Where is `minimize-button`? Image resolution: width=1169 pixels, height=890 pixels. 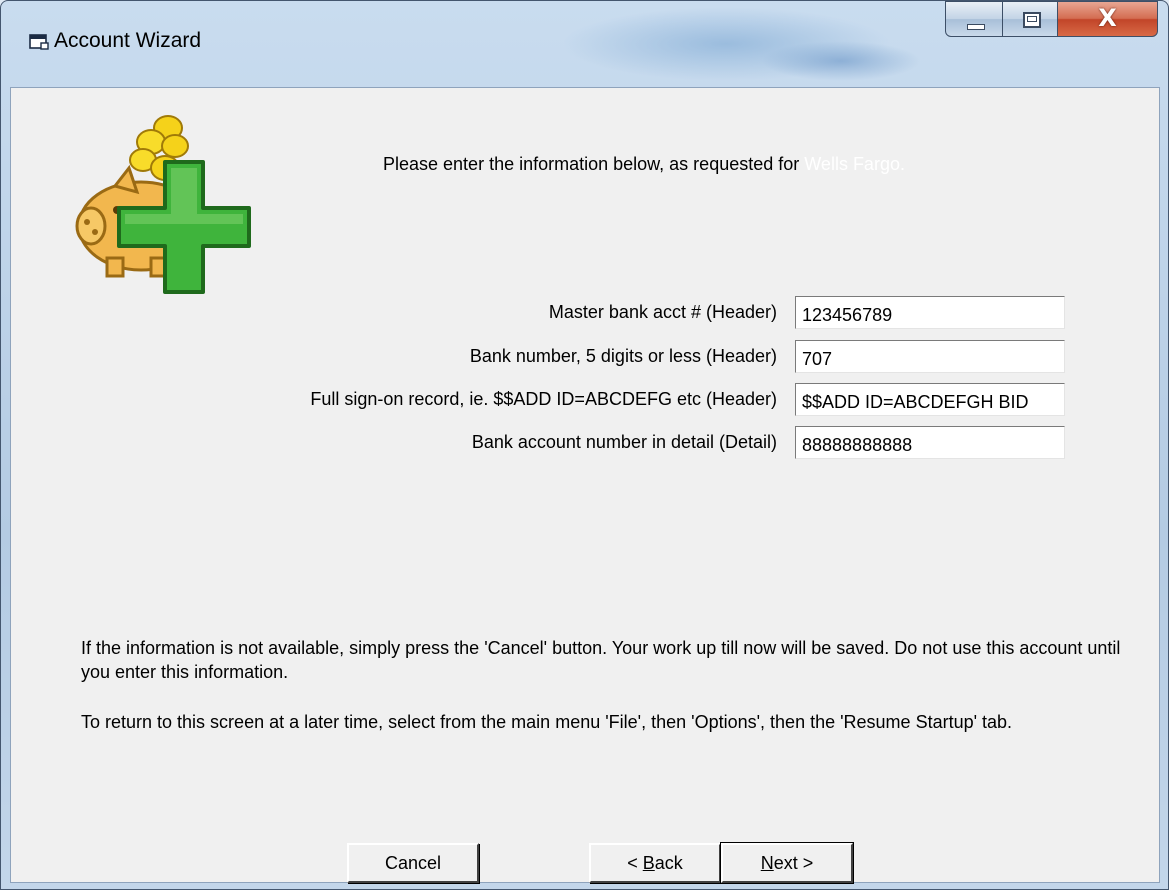
minimize-button is located at coordinates (974, 19).